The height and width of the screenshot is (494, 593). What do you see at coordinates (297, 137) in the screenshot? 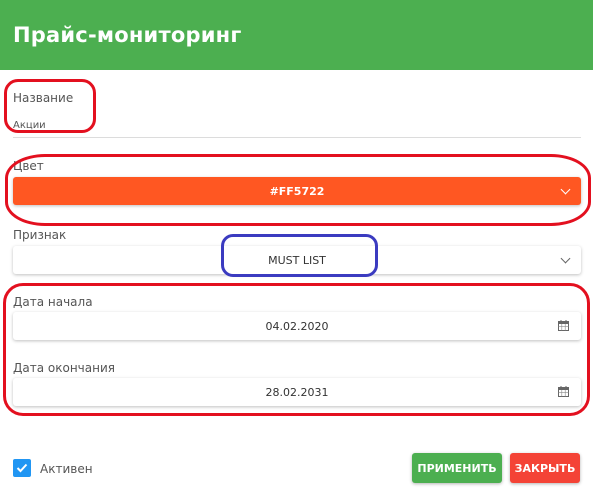
I see `name-underline` at bounding box center [297, 137].